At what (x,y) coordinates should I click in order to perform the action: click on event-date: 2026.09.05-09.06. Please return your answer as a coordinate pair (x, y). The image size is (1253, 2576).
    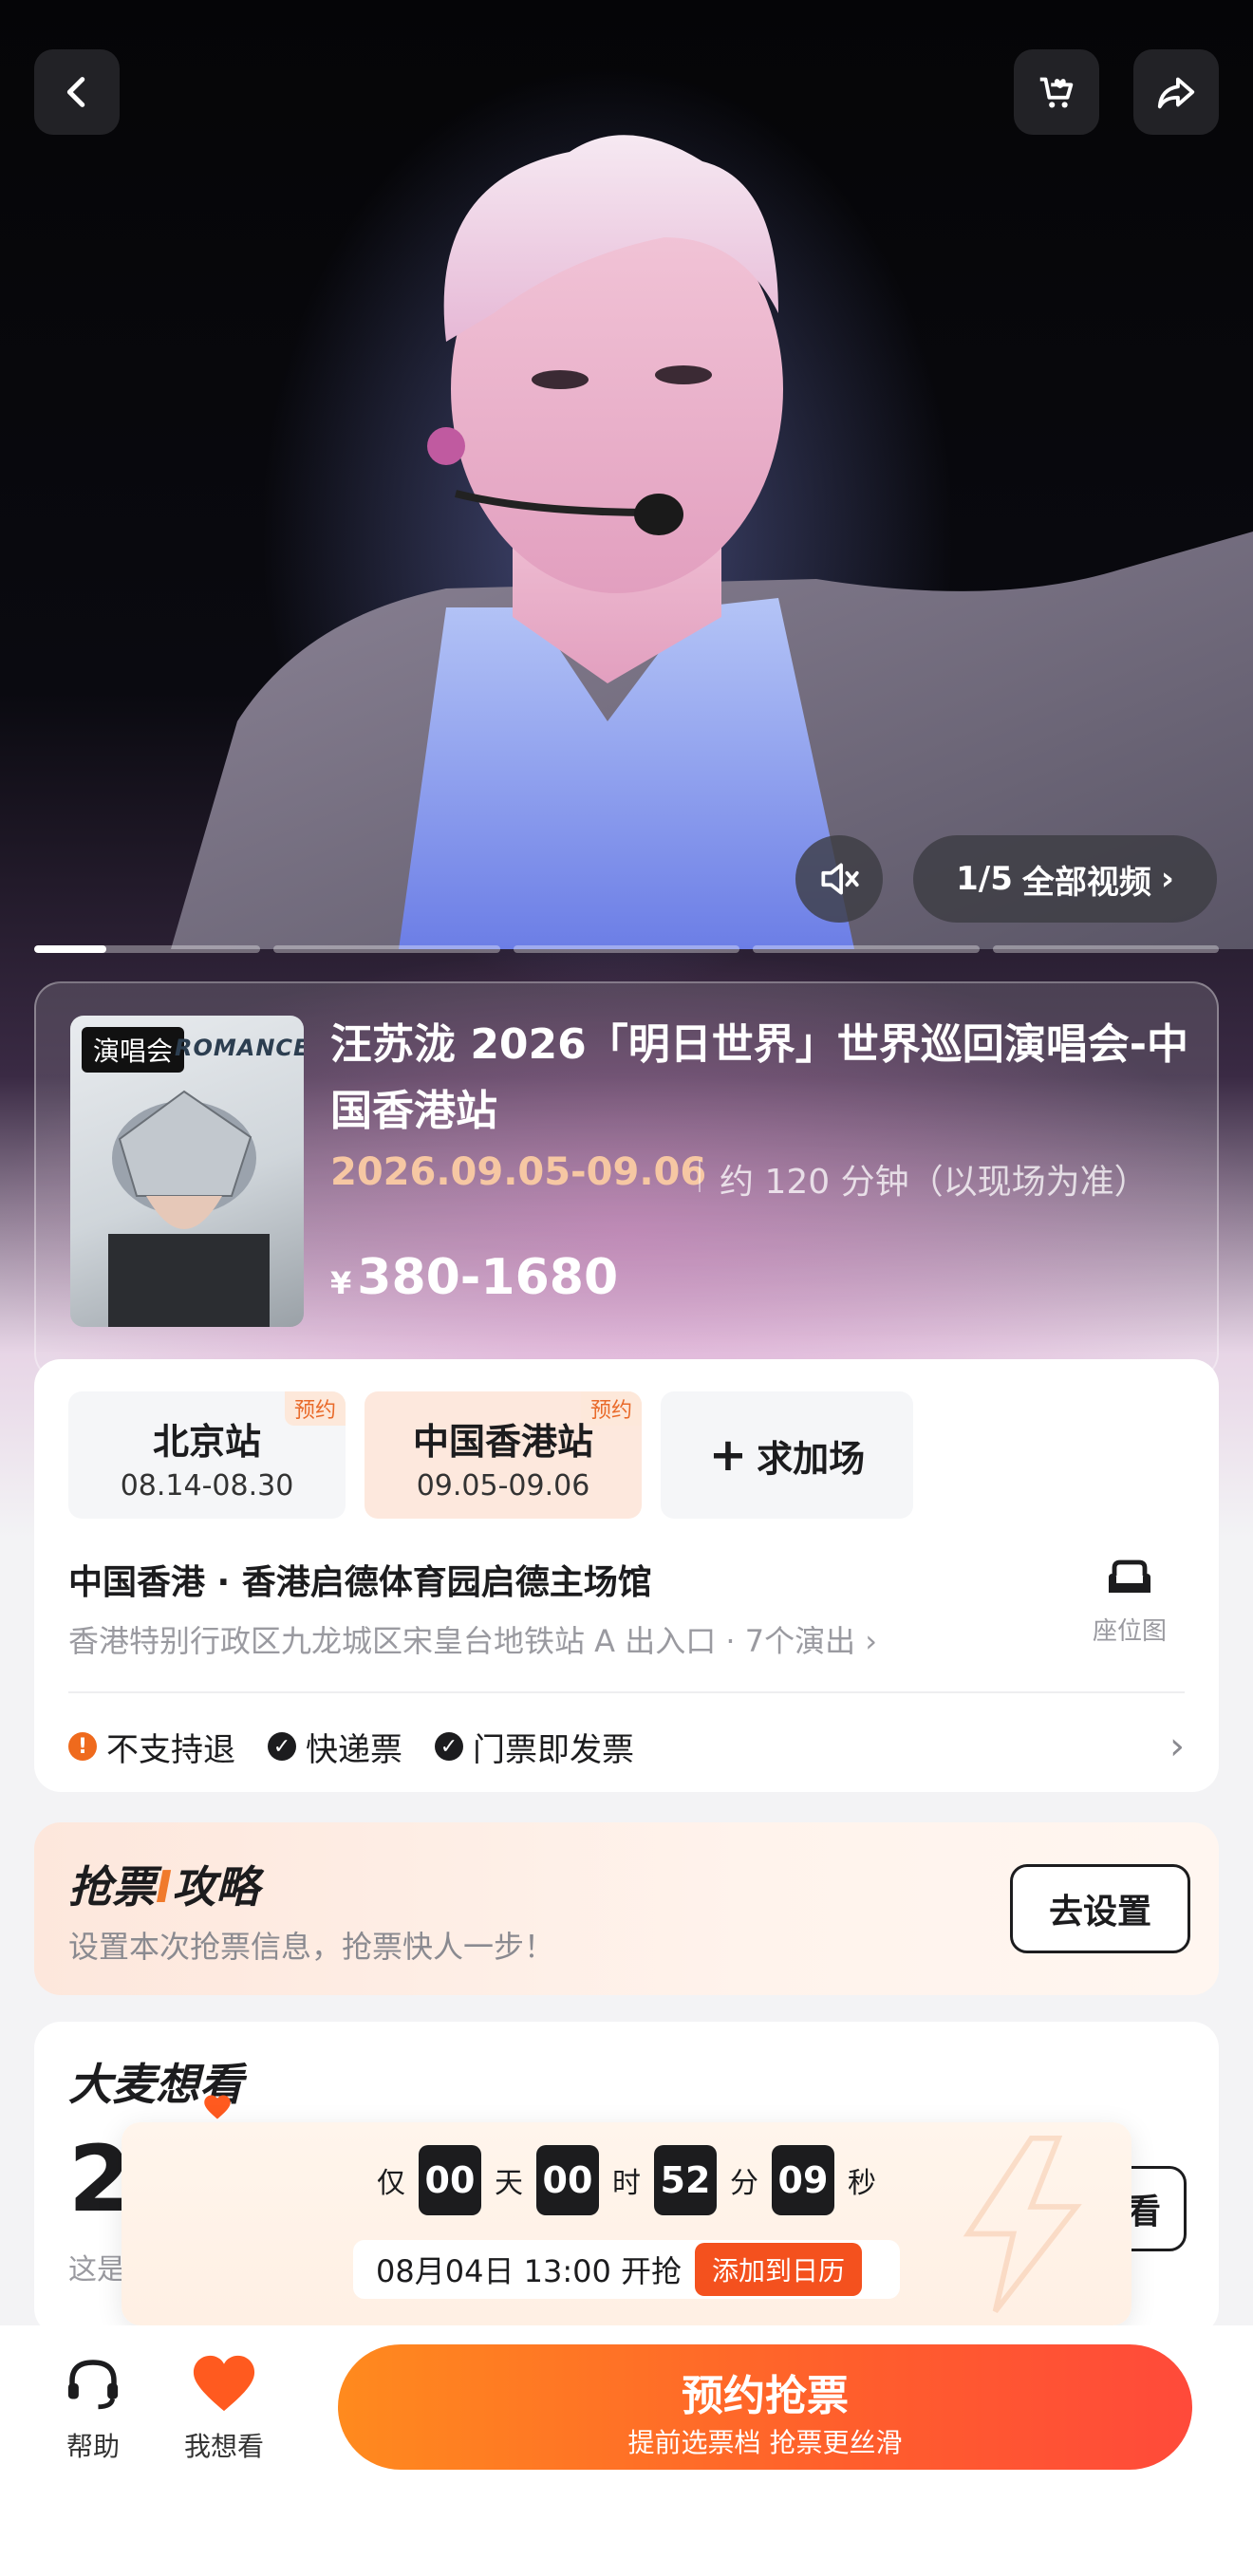
    Looking at the image, I should click on (518, 1172).